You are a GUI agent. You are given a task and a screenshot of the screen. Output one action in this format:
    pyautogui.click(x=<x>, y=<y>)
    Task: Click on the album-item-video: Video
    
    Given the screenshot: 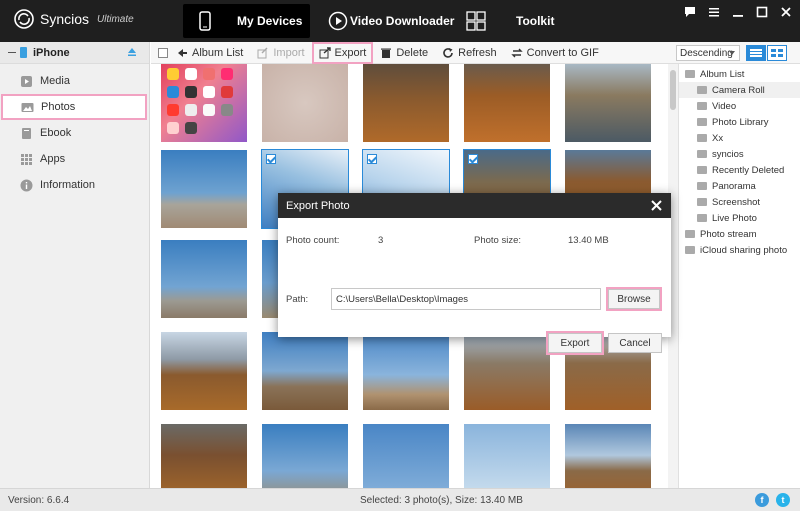 What is the action you would take?
    pyautogui.click(x=739, y=106)
    